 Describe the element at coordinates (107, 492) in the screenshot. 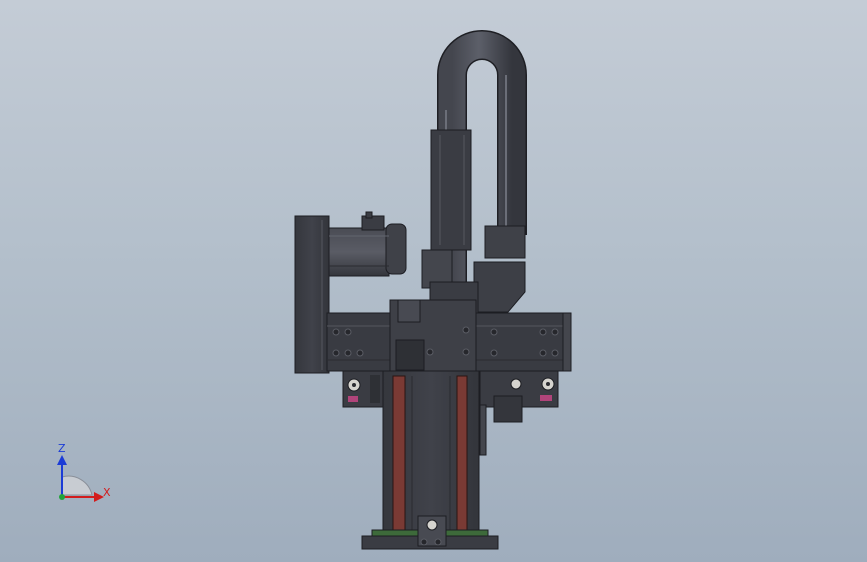

I see `x-axis-label: X` at that location.